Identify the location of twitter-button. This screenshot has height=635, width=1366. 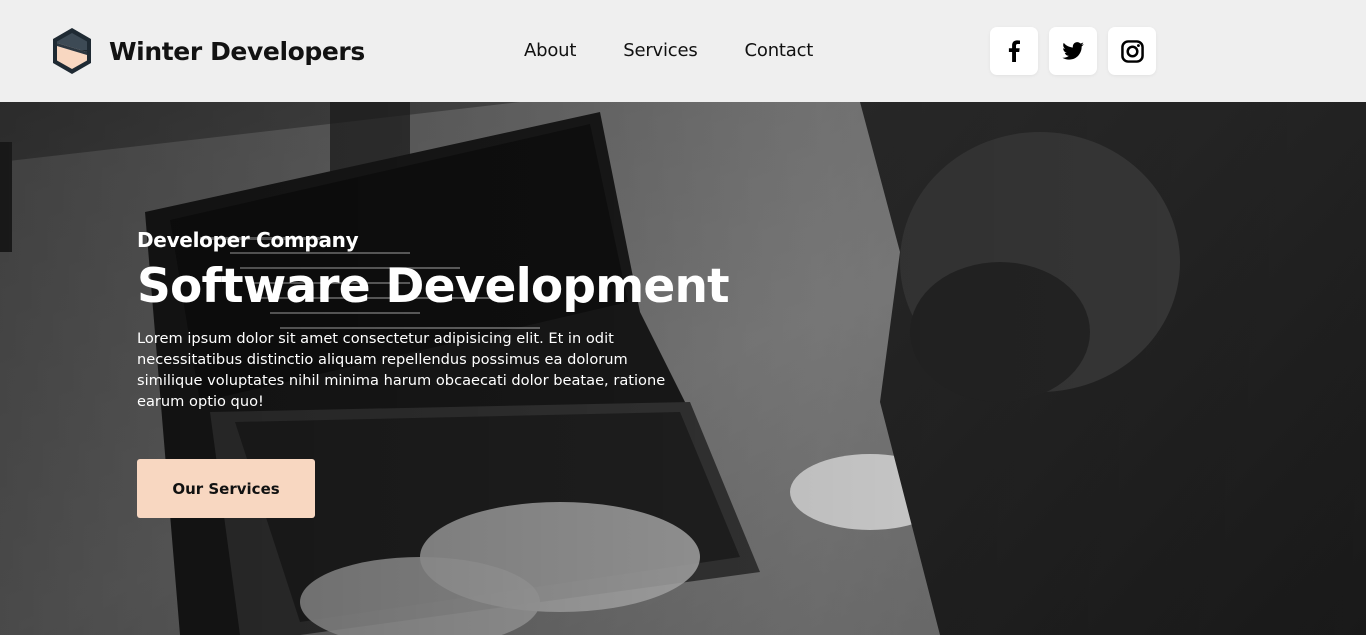
(1073, 51).